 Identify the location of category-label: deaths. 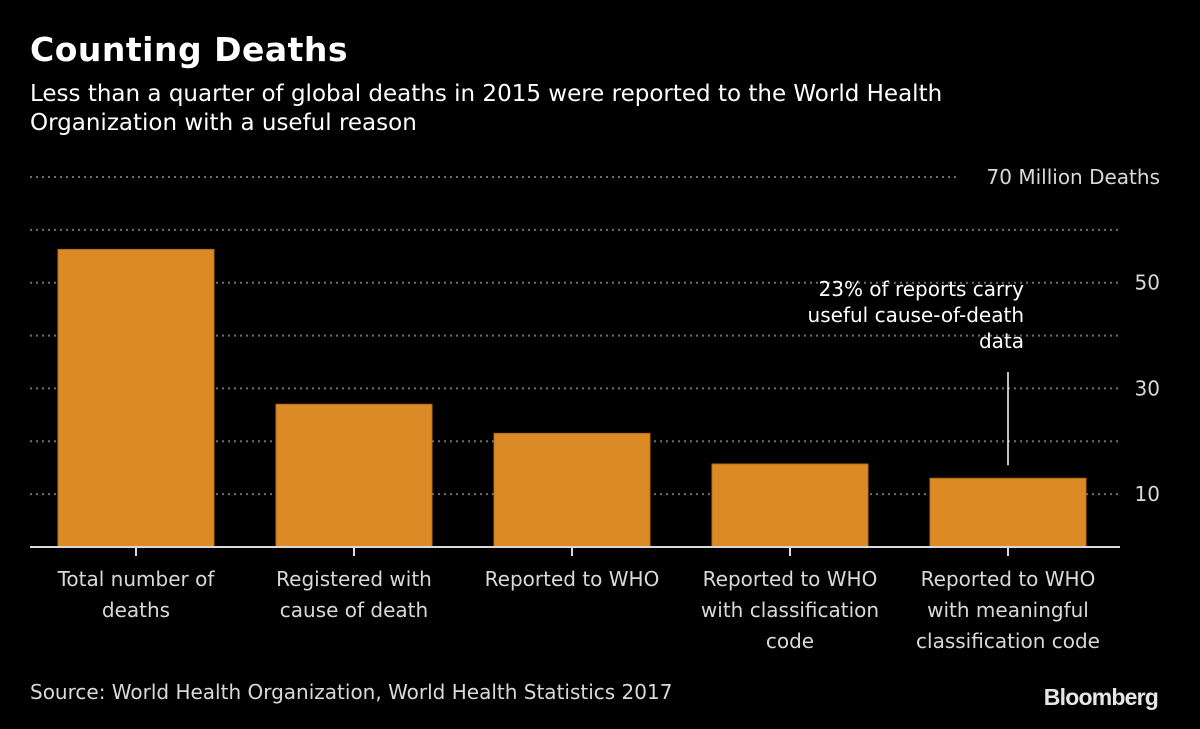
(136, 610).